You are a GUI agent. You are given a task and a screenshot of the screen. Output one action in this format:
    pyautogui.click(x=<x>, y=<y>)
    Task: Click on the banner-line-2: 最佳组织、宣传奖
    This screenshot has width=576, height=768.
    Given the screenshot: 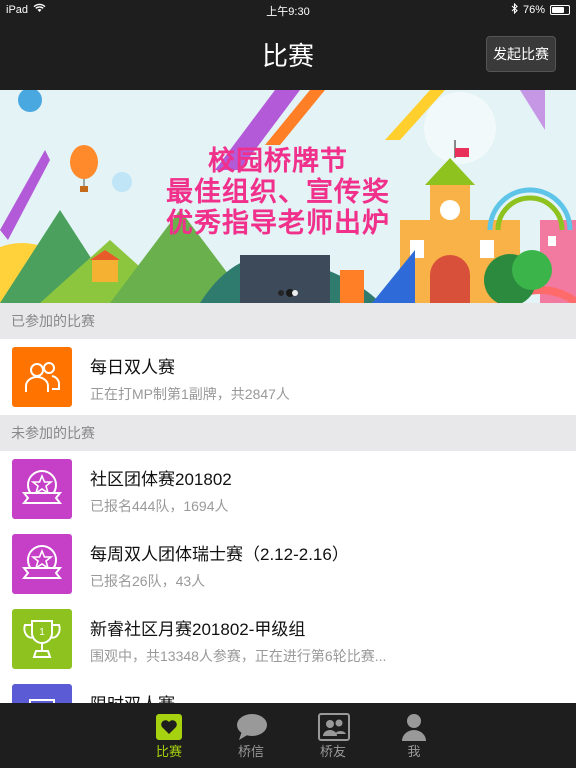 What is the action you would take?
    pyautogui.click(x=278, y=192)
    